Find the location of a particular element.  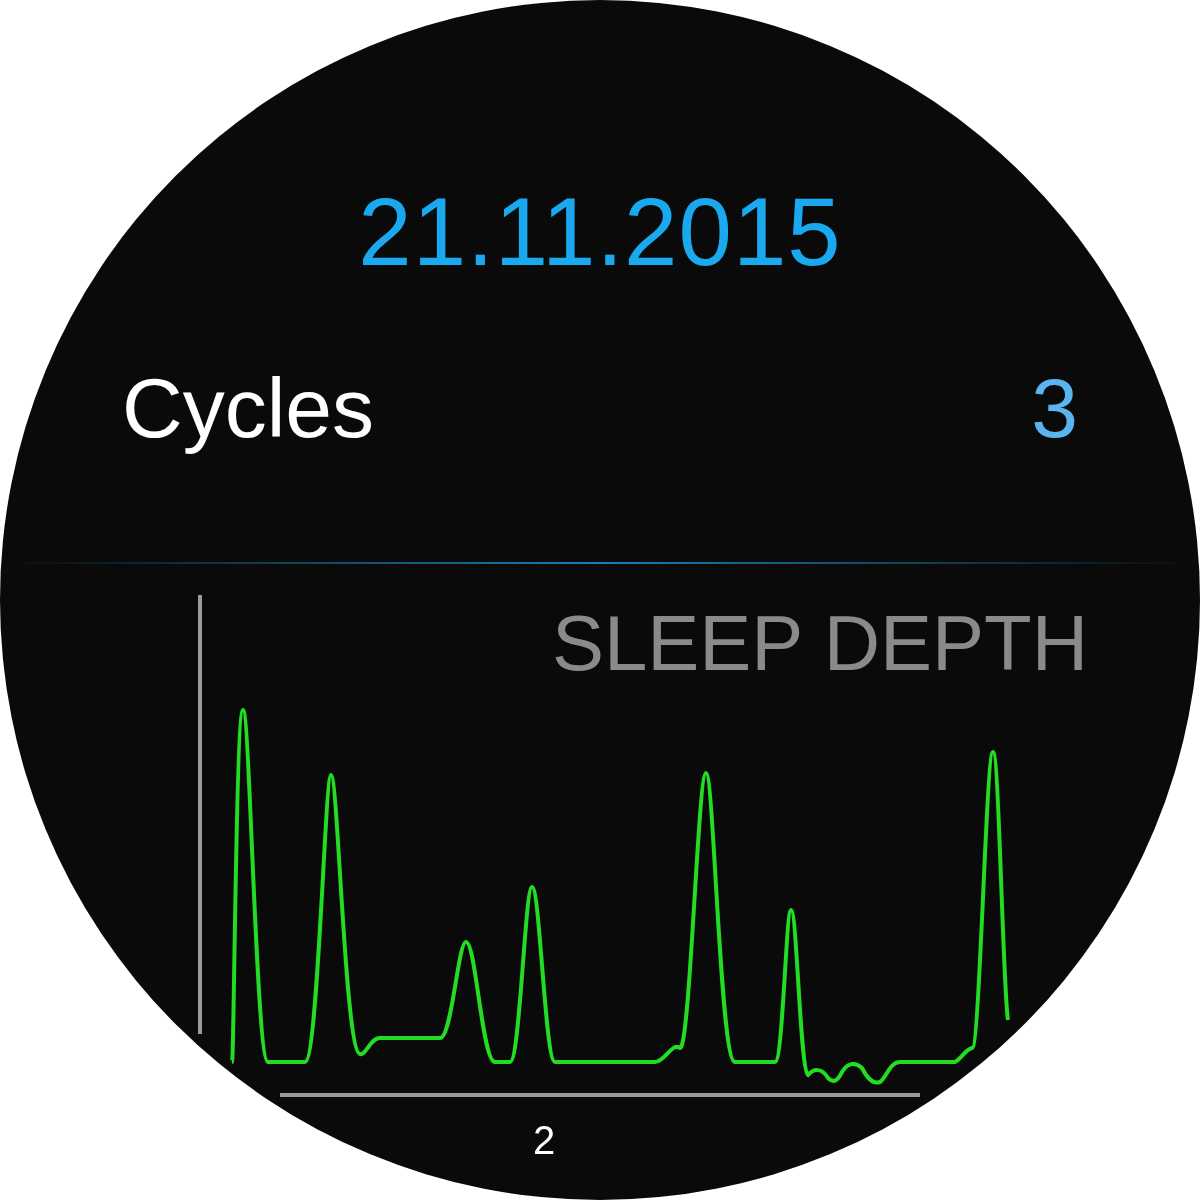

chart-title: SLEEP DEPTH is located at coordinates (819, 643).